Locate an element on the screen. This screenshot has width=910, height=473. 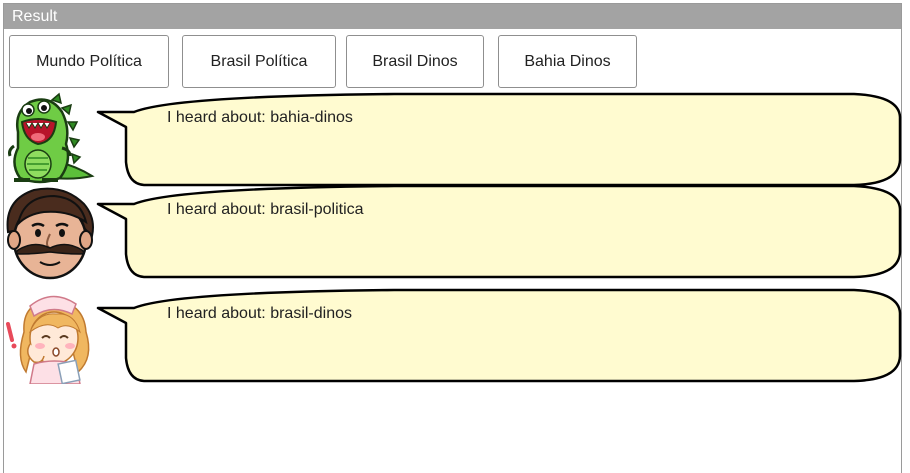
message-text: I heard about: bahia-dinos is located at coordinates (260, 117).